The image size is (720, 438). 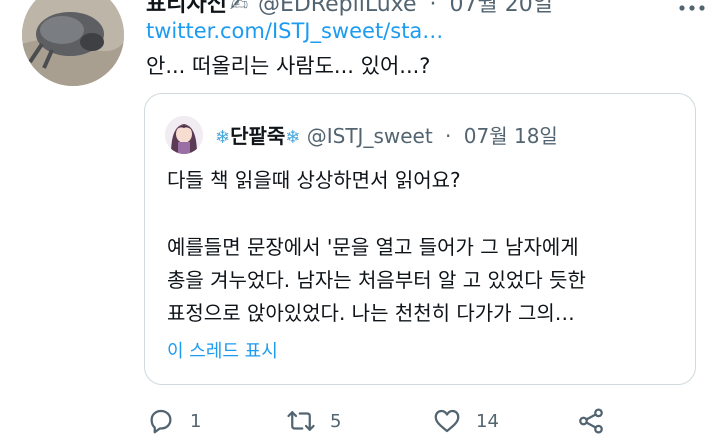 I want to click on like-count: 14, so click(x=487, y=421).